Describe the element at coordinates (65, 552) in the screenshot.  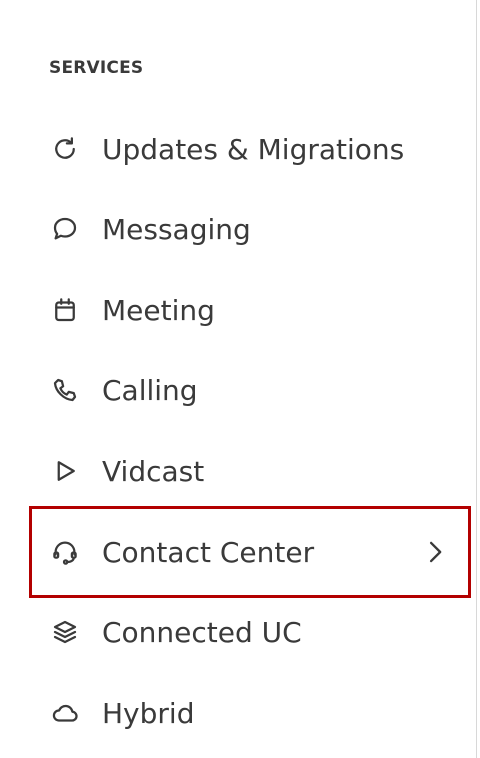
I see `headset-icon` at that location.